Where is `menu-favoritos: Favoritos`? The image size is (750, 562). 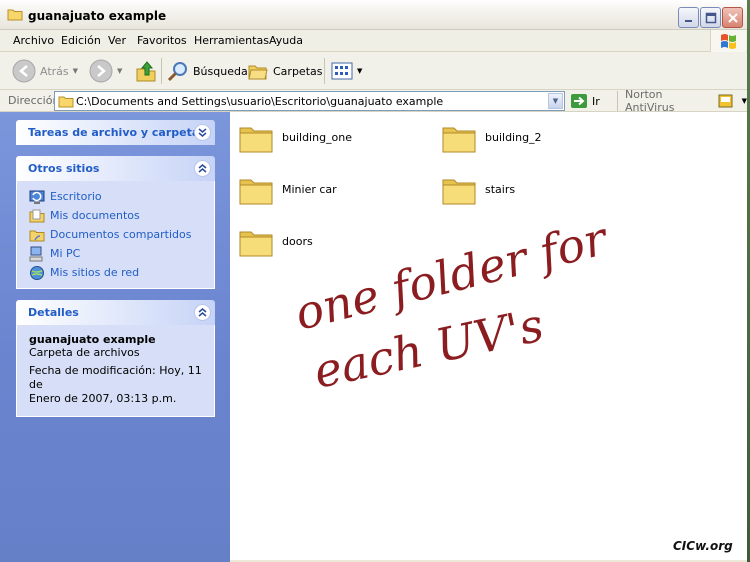
menu-favoritos: Favoritos is located at coordinates (162, 40).